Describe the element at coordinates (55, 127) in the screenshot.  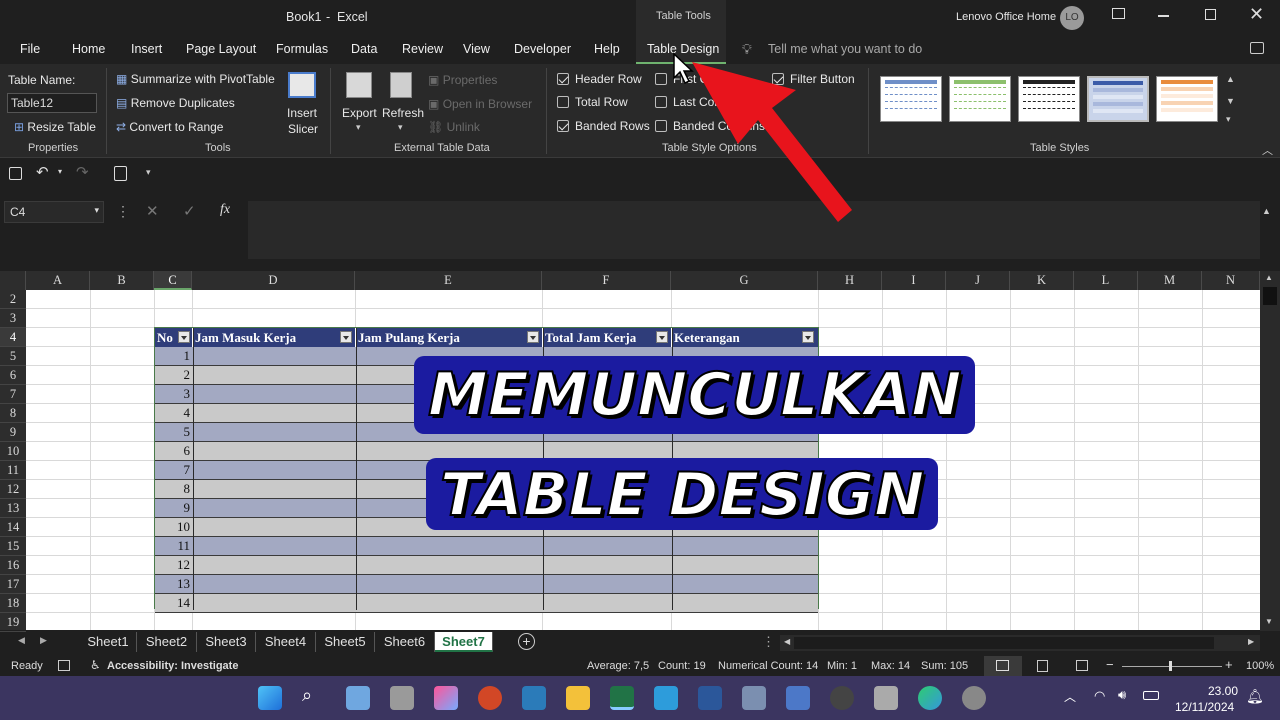
I see `resize-table-button: ⊞ Resize Table` at that location.